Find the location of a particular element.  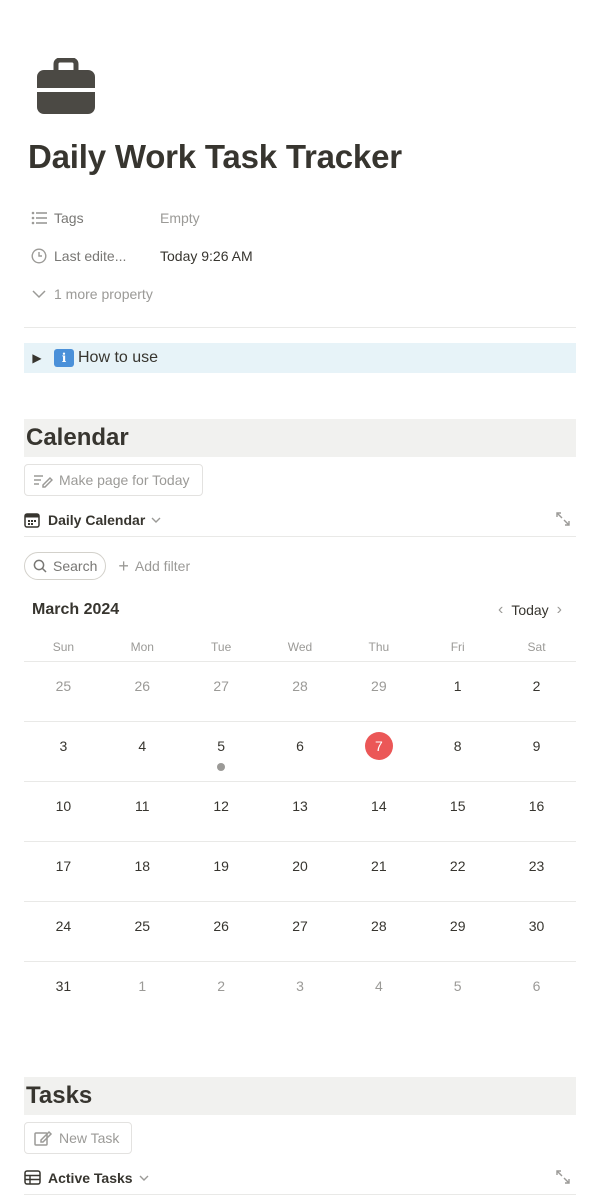

calendar-day-cell: 10 is located at coordinates (63, 811).